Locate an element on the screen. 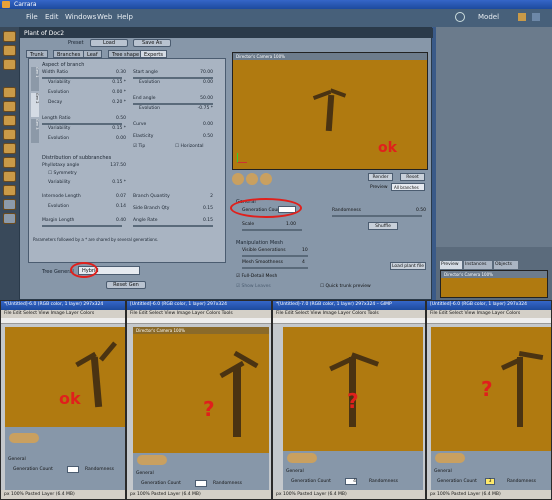  generation-count-input: 4 is located at coordinates (351, 481).